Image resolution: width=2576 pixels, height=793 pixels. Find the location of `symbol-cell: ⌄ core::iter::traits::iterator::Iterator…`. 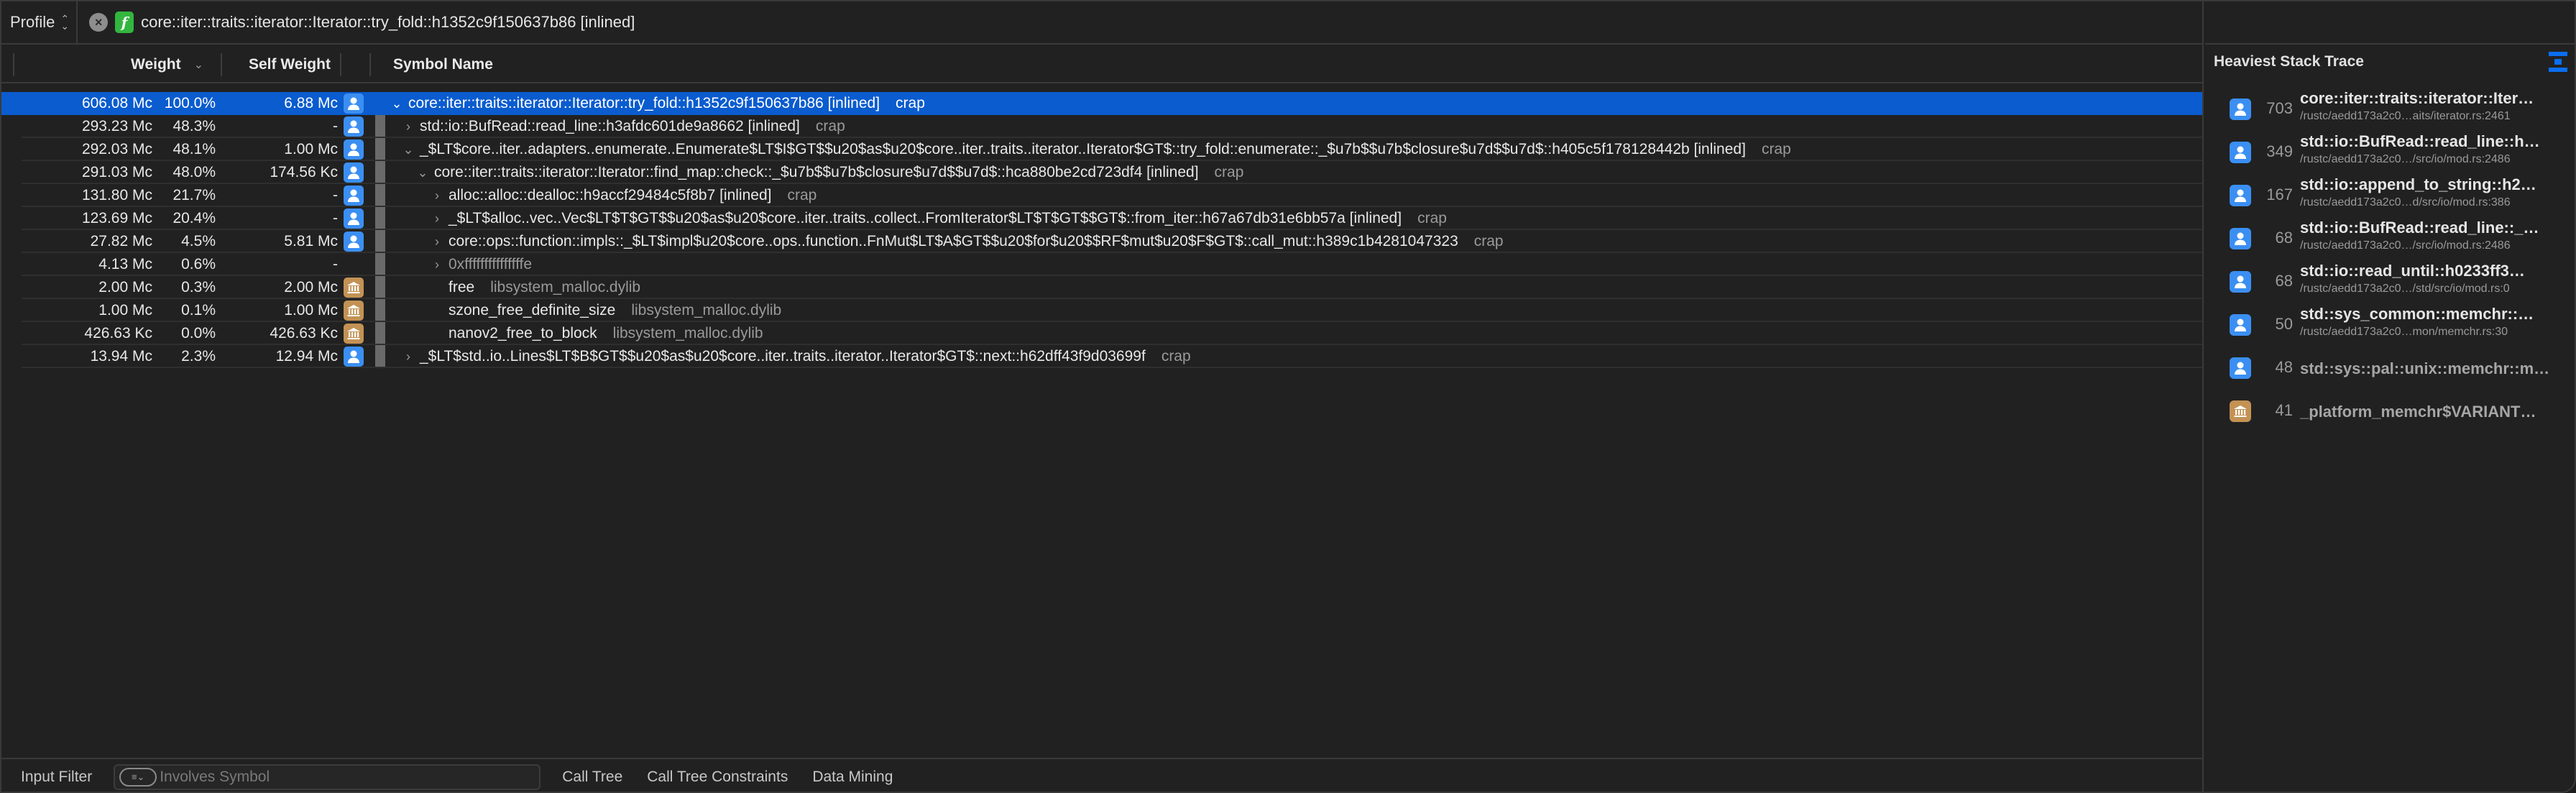

symbol-cell: ⌄ core::iter::traits::iterator::Iterator… is located at coordinates (829, 172).